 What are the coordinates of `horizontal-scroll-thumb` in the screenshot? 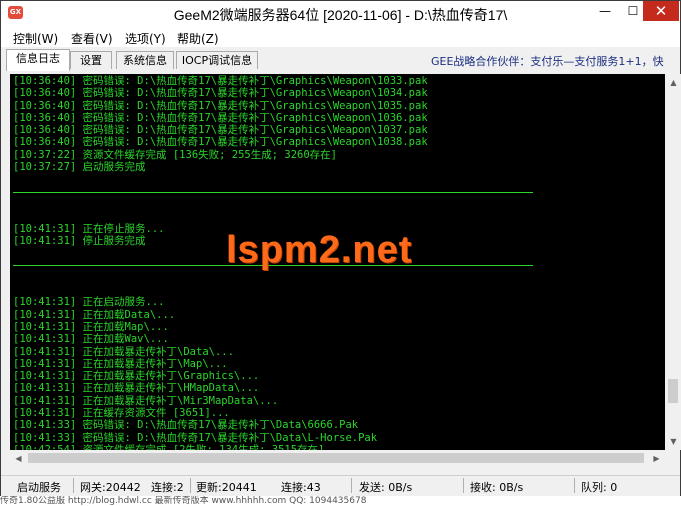 It's located at (336, 458).